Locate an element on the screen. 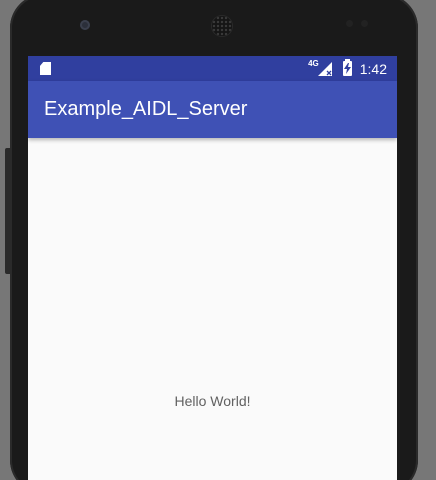  signal-icon is located at coordinates (325, 69).